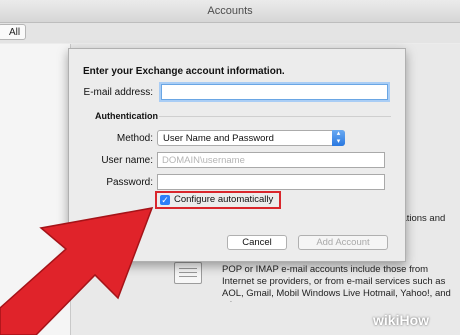 The image size is (460, 335). I want to click on section-divider, so click(275, 116).